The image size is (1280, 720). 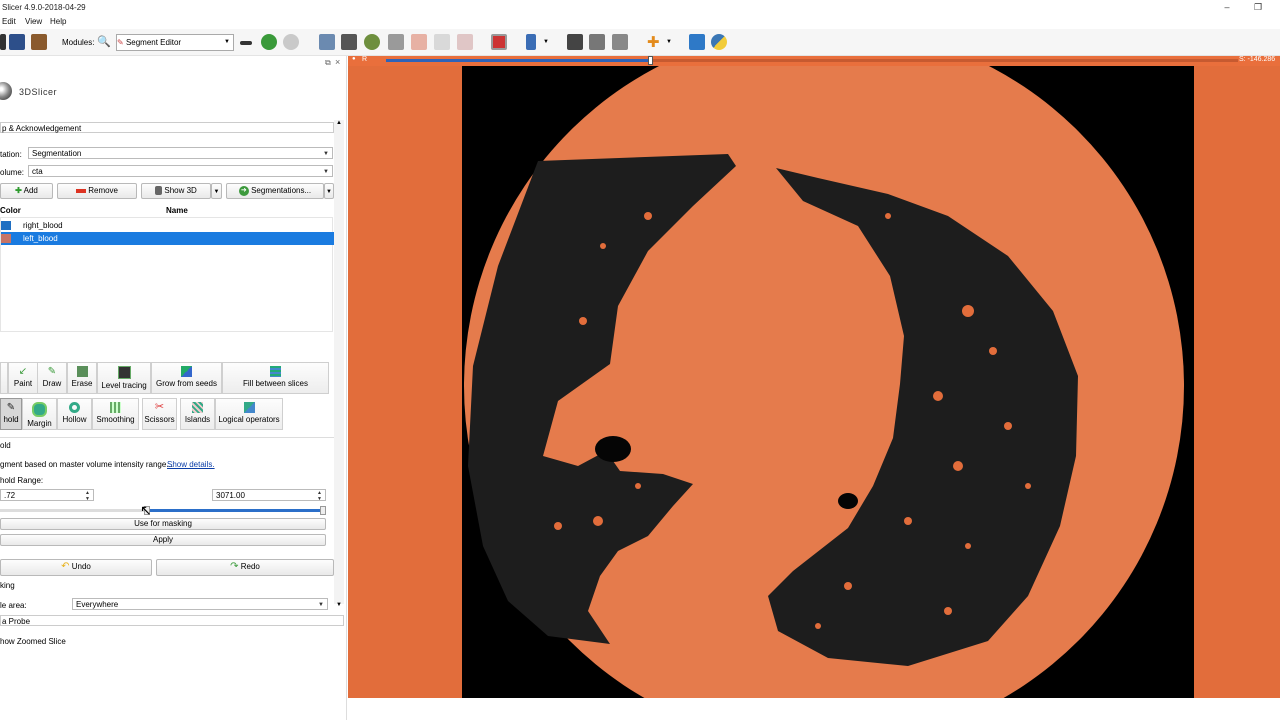 I want to click on menu-edit: Edit, so click(x=9, y=21).